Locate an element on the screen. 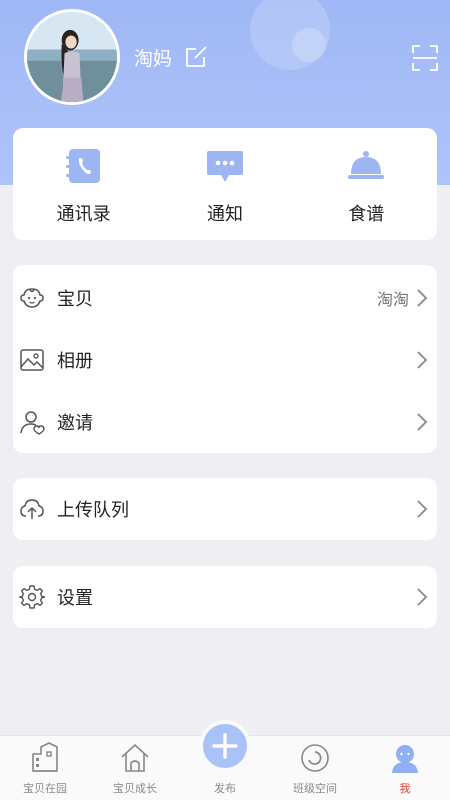 The width and height of the screenshot is (450, 800). edit-icon is located at coordinates (197, 56).